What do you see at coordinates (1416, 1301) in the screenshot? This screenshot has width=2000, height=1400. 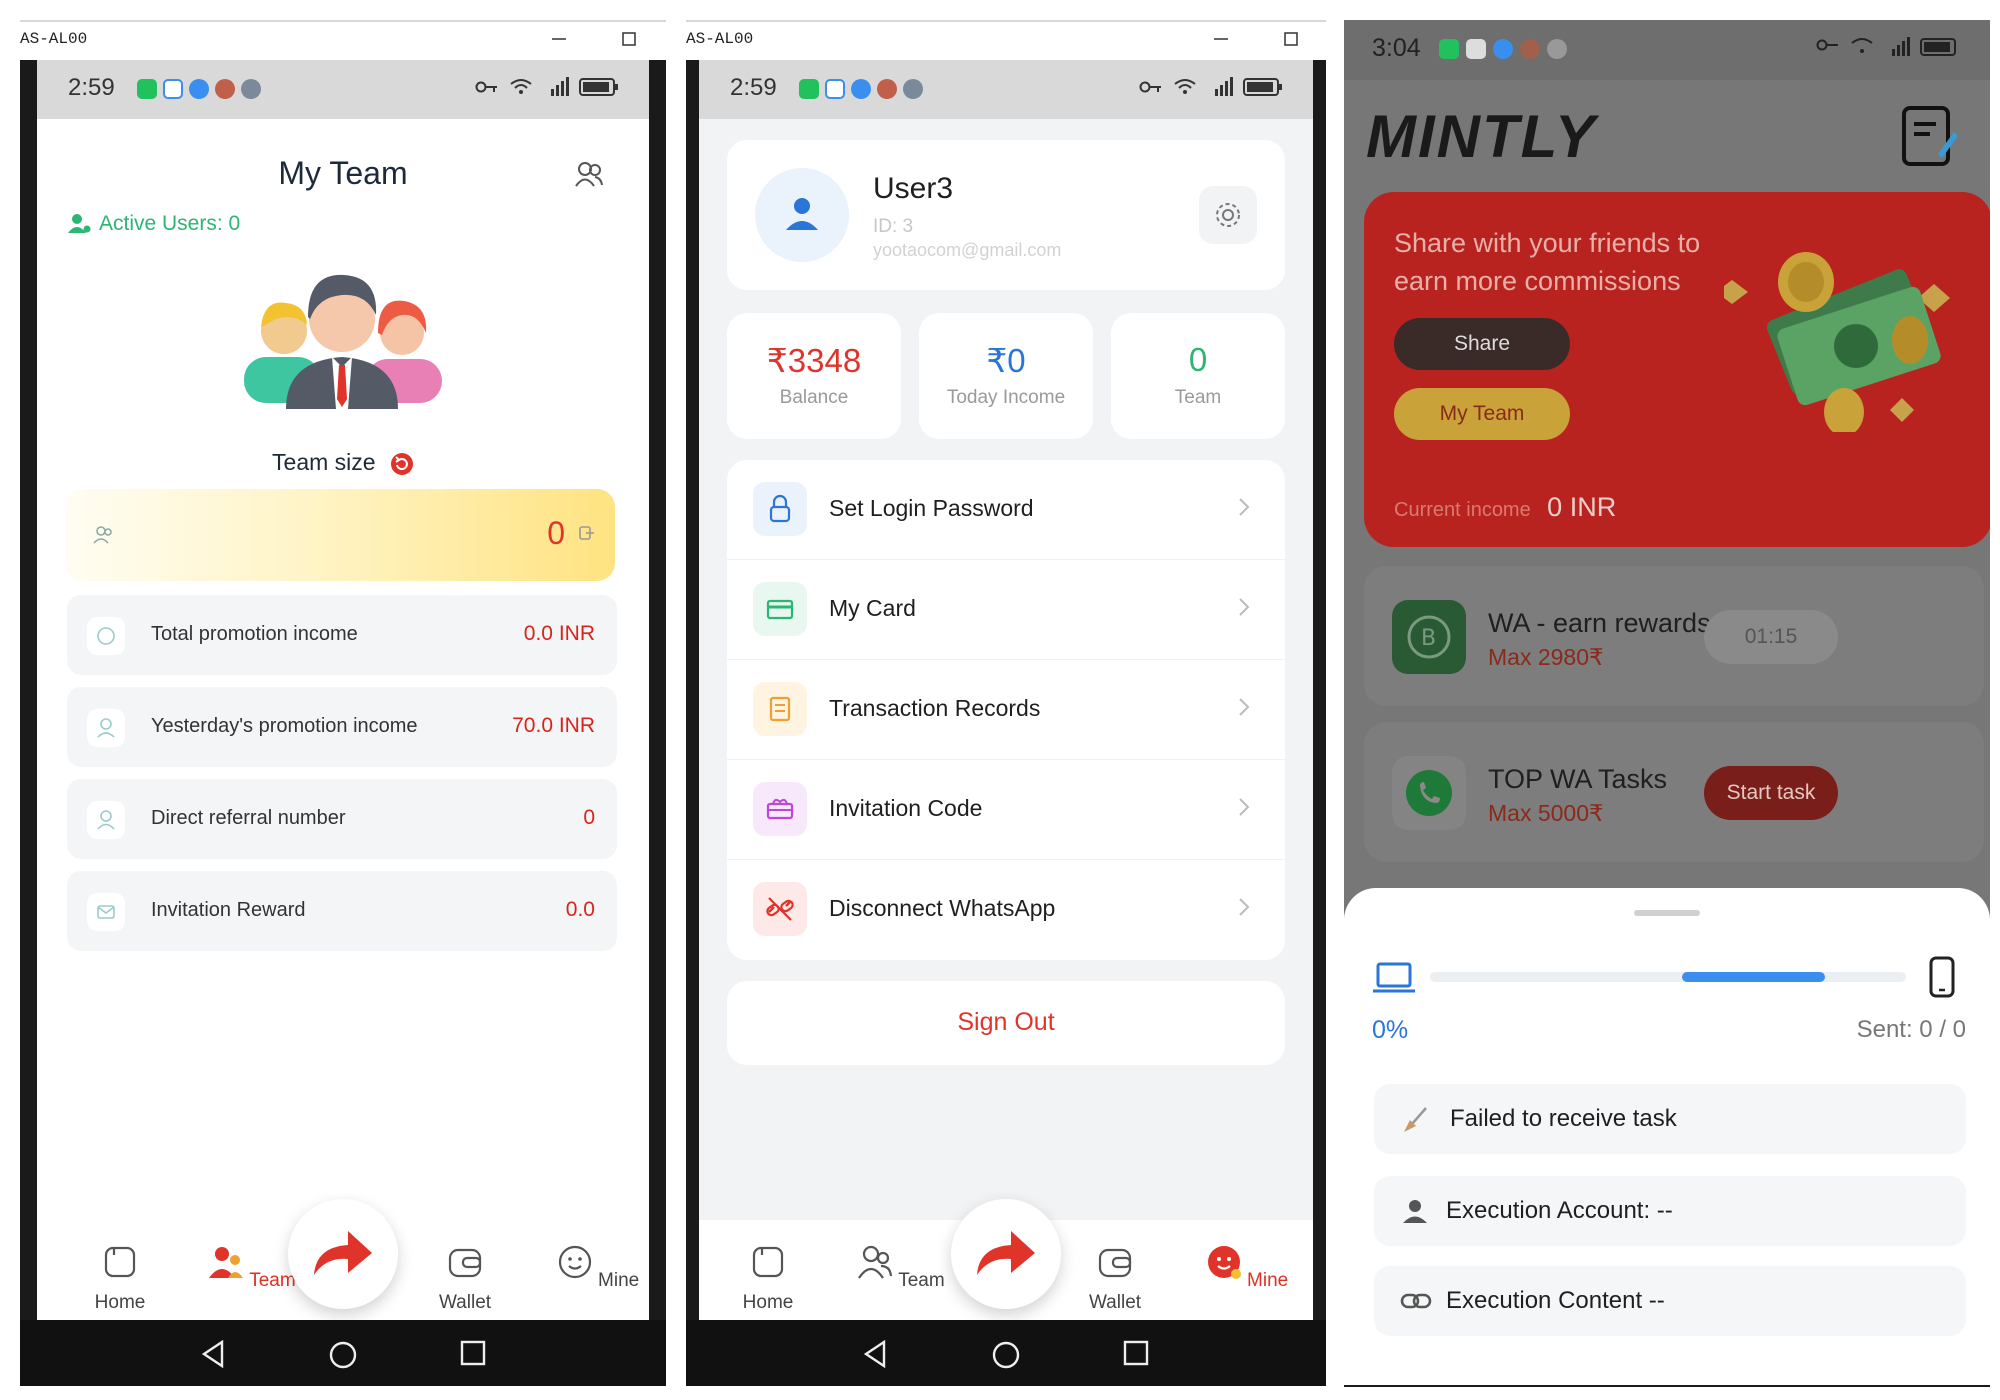 I see `link-icon` at bounding box center [1416, 1301].